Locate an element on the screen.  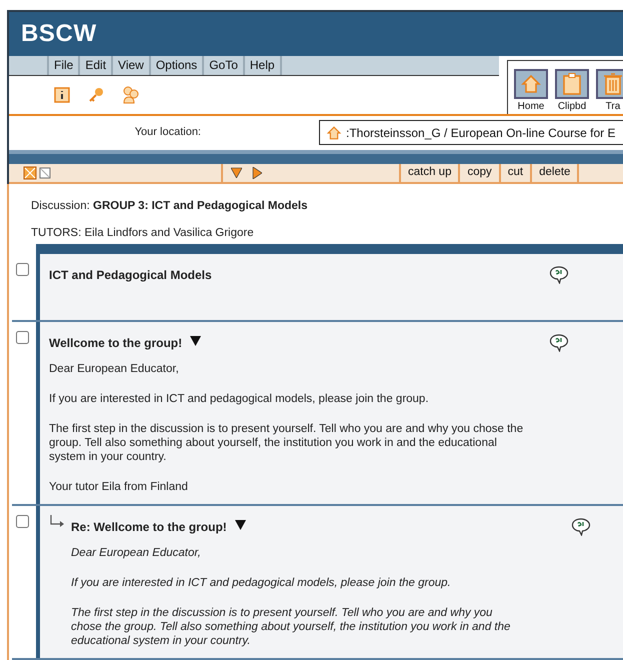
expand-triangle-icon is located at coordinates (257, 172).